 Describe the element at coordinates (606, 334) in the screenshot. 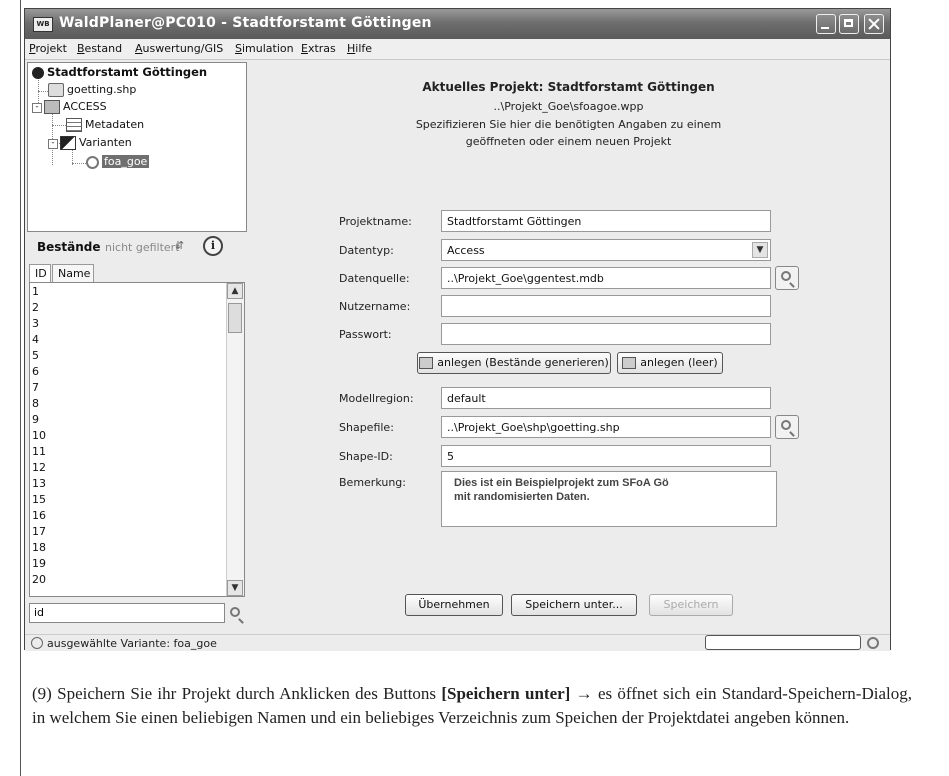

I see `passwort-input` at that location.